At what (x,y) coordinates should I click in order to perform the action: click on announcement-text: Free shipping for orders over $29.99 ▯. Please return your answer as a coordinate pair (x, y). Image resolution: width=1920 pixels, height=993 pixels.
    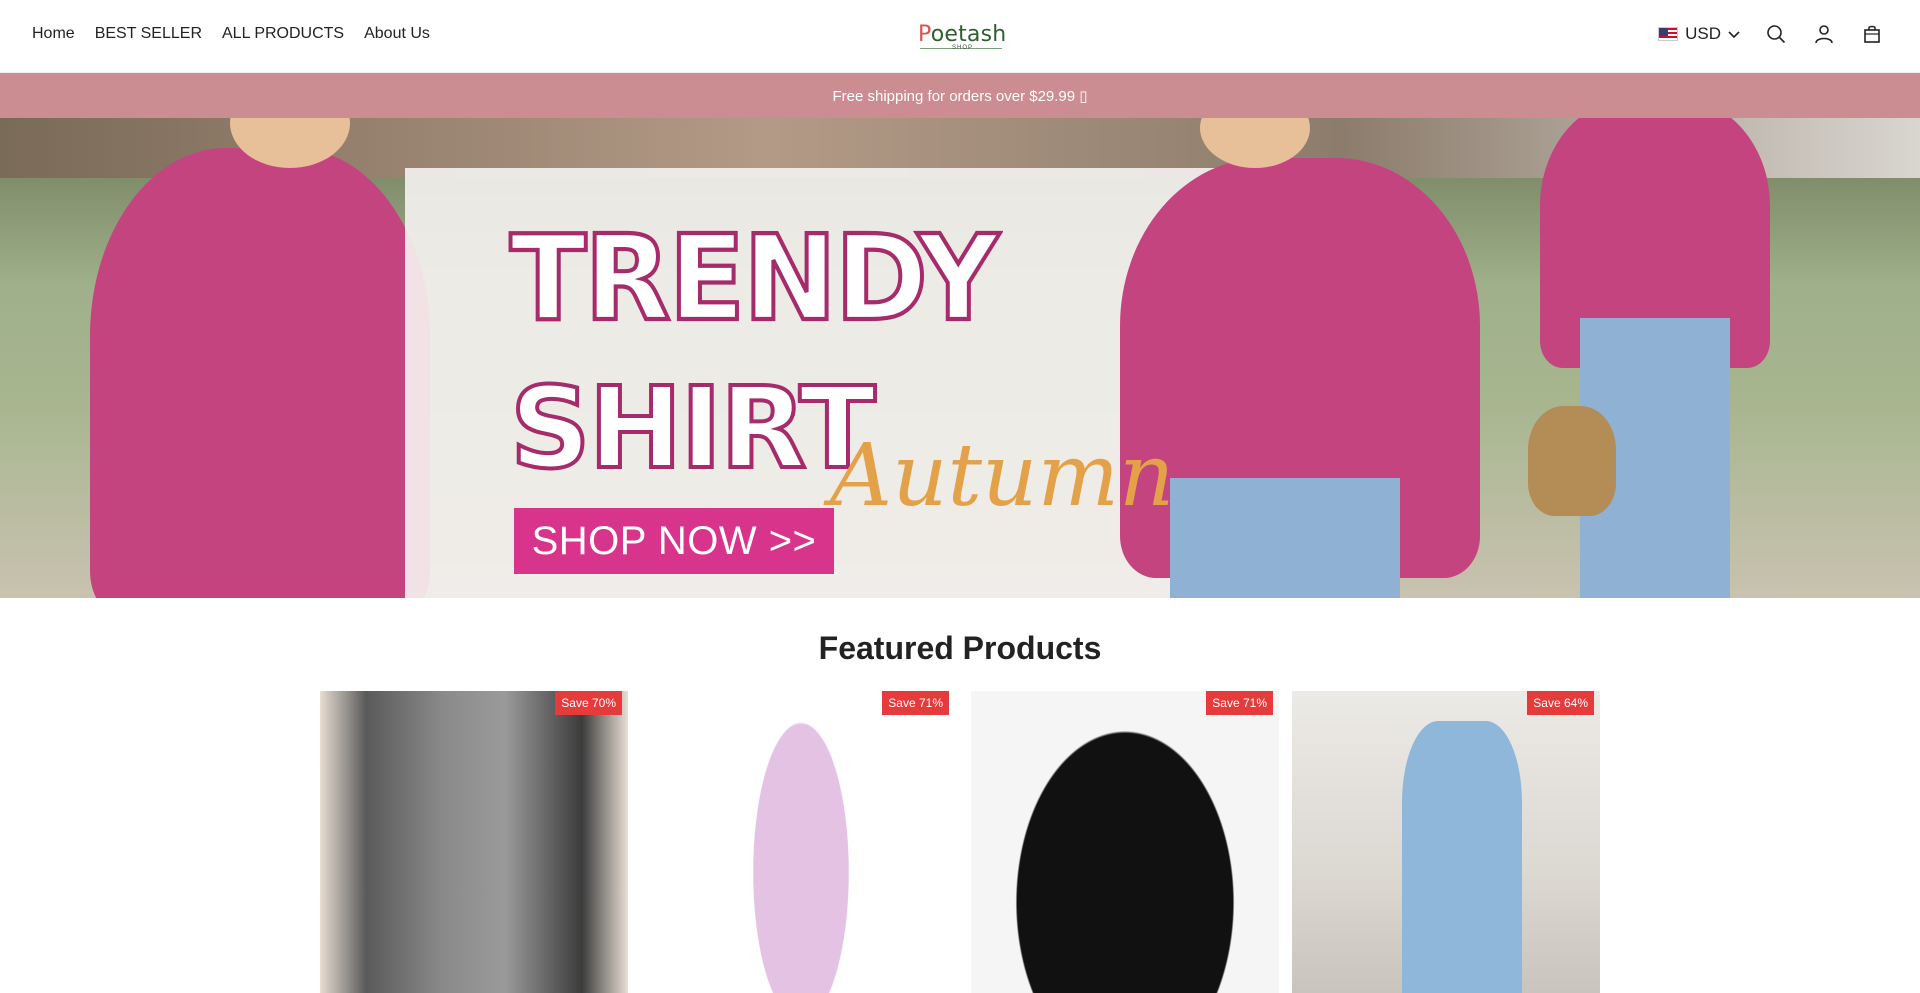
    Looking at the image, I should click on (960, 96).